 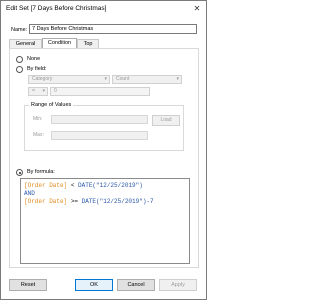 What do you see at coordinates (74, 201) in the screenshot?
I see `formula-operator: >=` at bounding box center [74, 201].